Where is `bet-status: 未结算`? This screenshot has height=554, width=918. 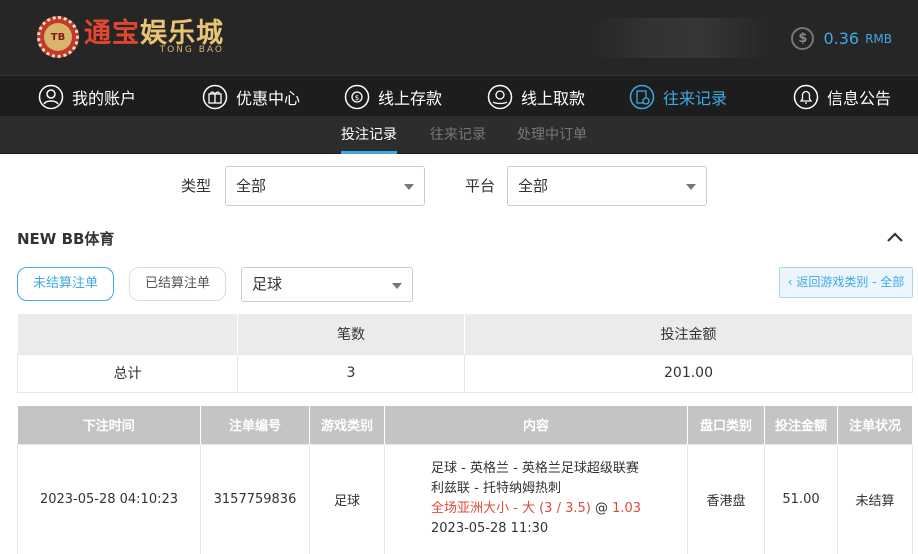
bet-status: 未结算 is located at coordinates (875, 498).